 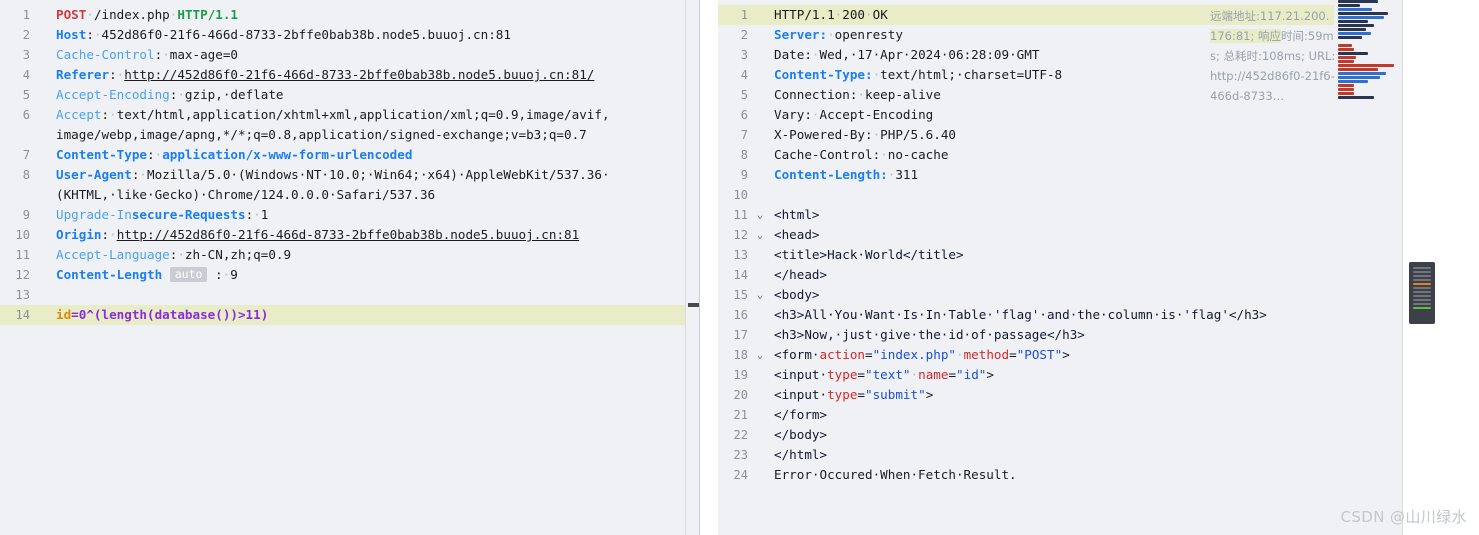 What do you see at coordinates (349, 215) in the screenshot?
I see `code-line: 9 Upgrade-Insecure-Requests:·1` at bounding box center [349, 215].